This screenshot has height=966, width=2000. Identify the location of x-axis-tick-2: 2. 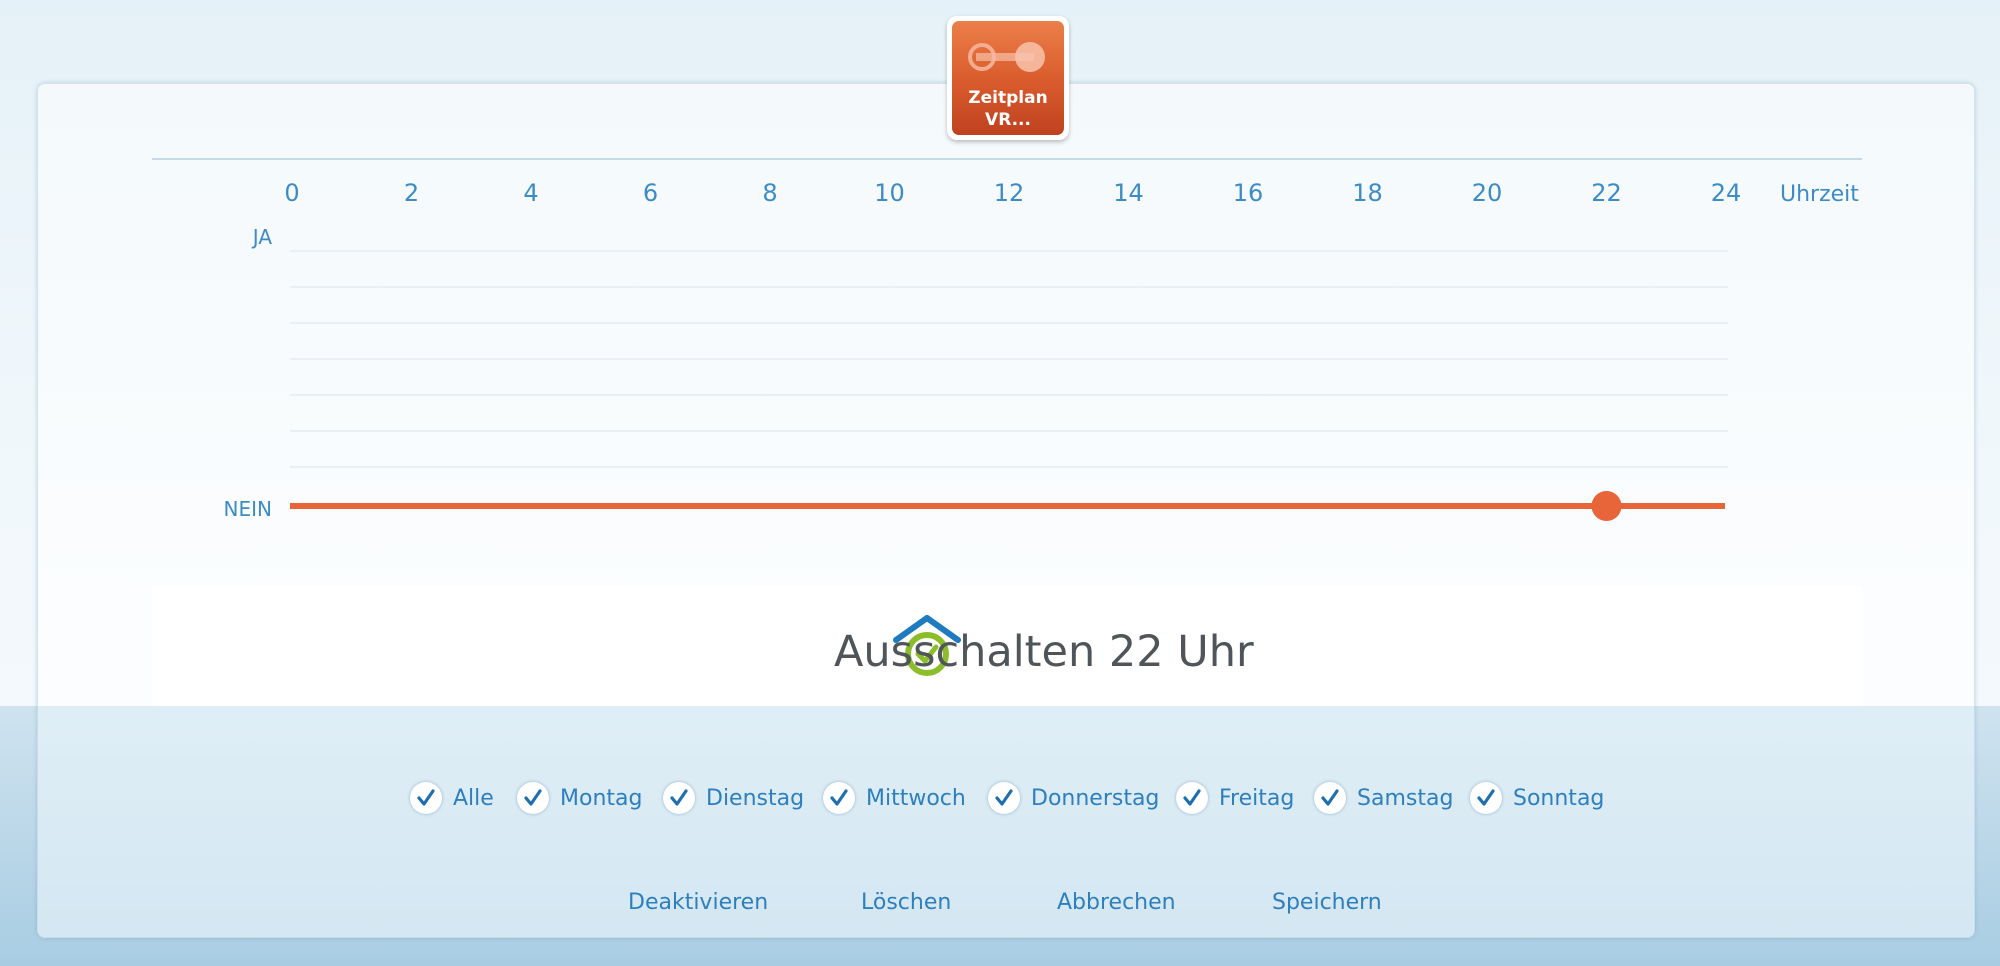
(411, 193).